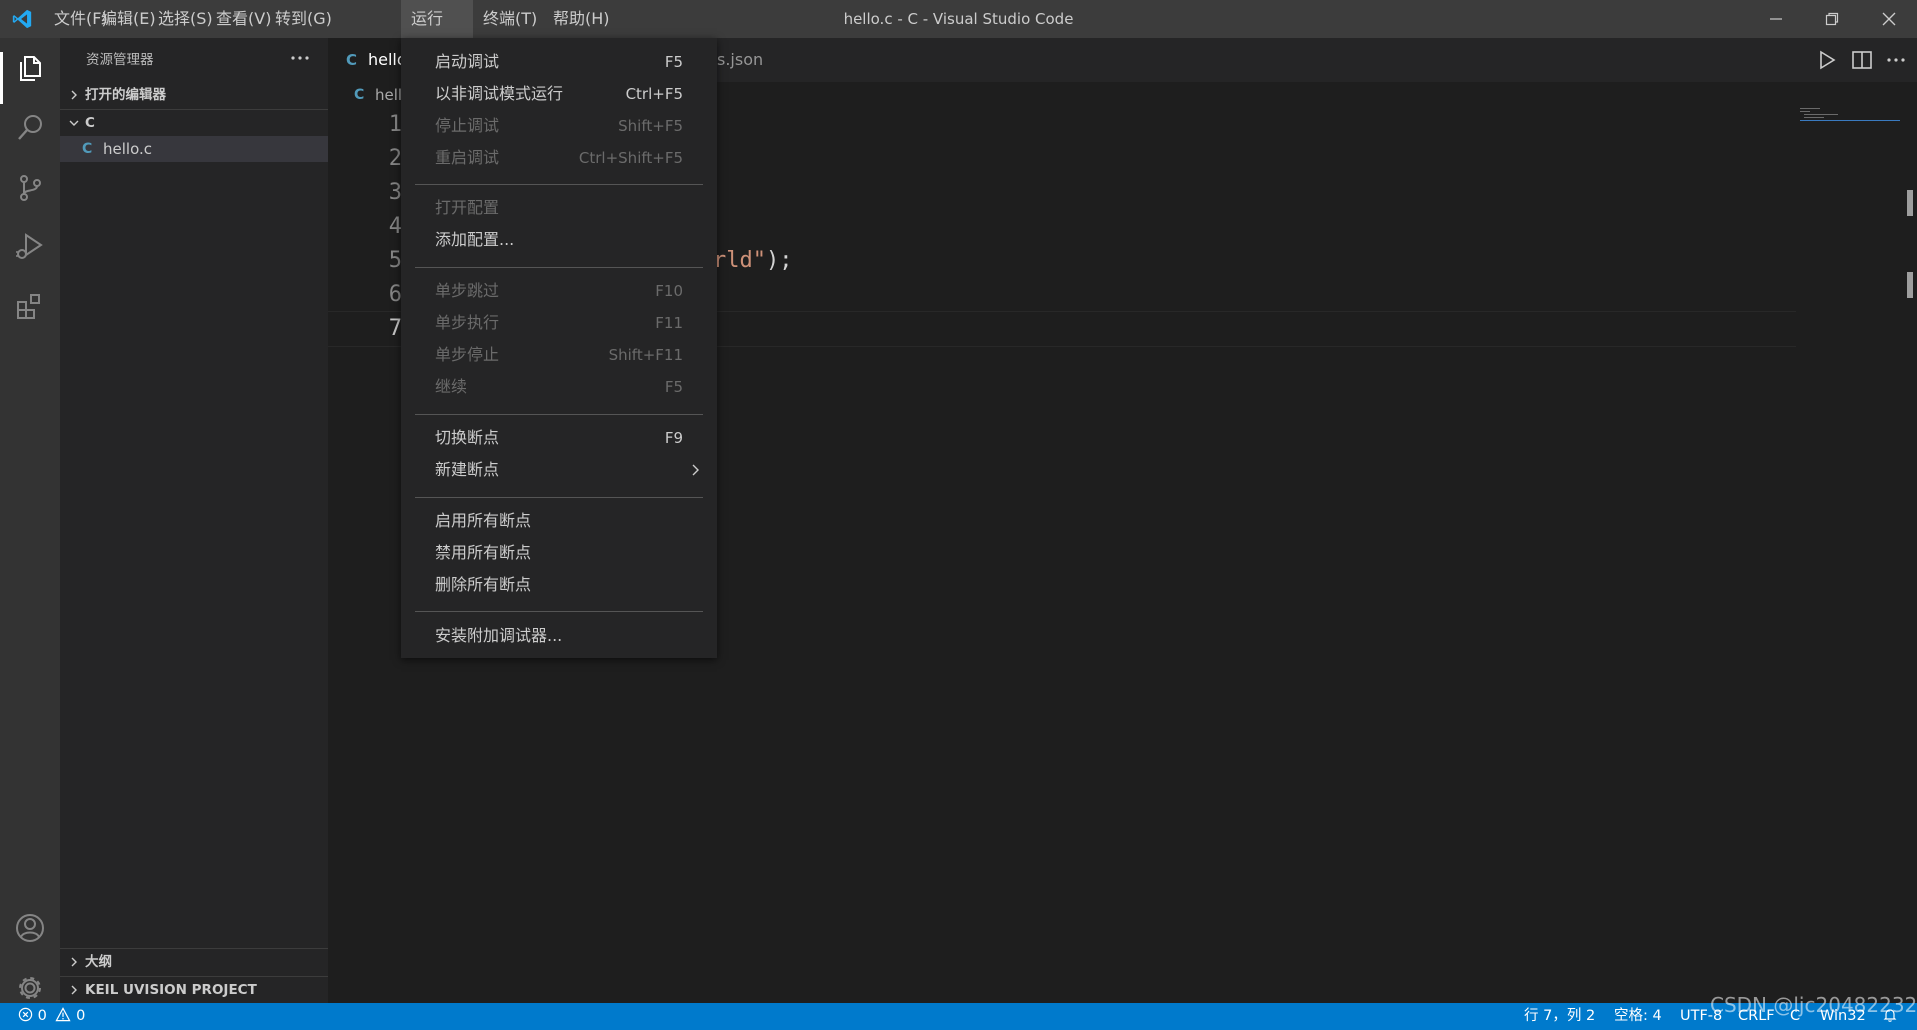 This screenshot has width=1917, height=1030. What do you see at coordinates (645, 355) in the screenshot?
I see `menu-item-shortcut: Shift+F11` at bounding box center [645, 355].